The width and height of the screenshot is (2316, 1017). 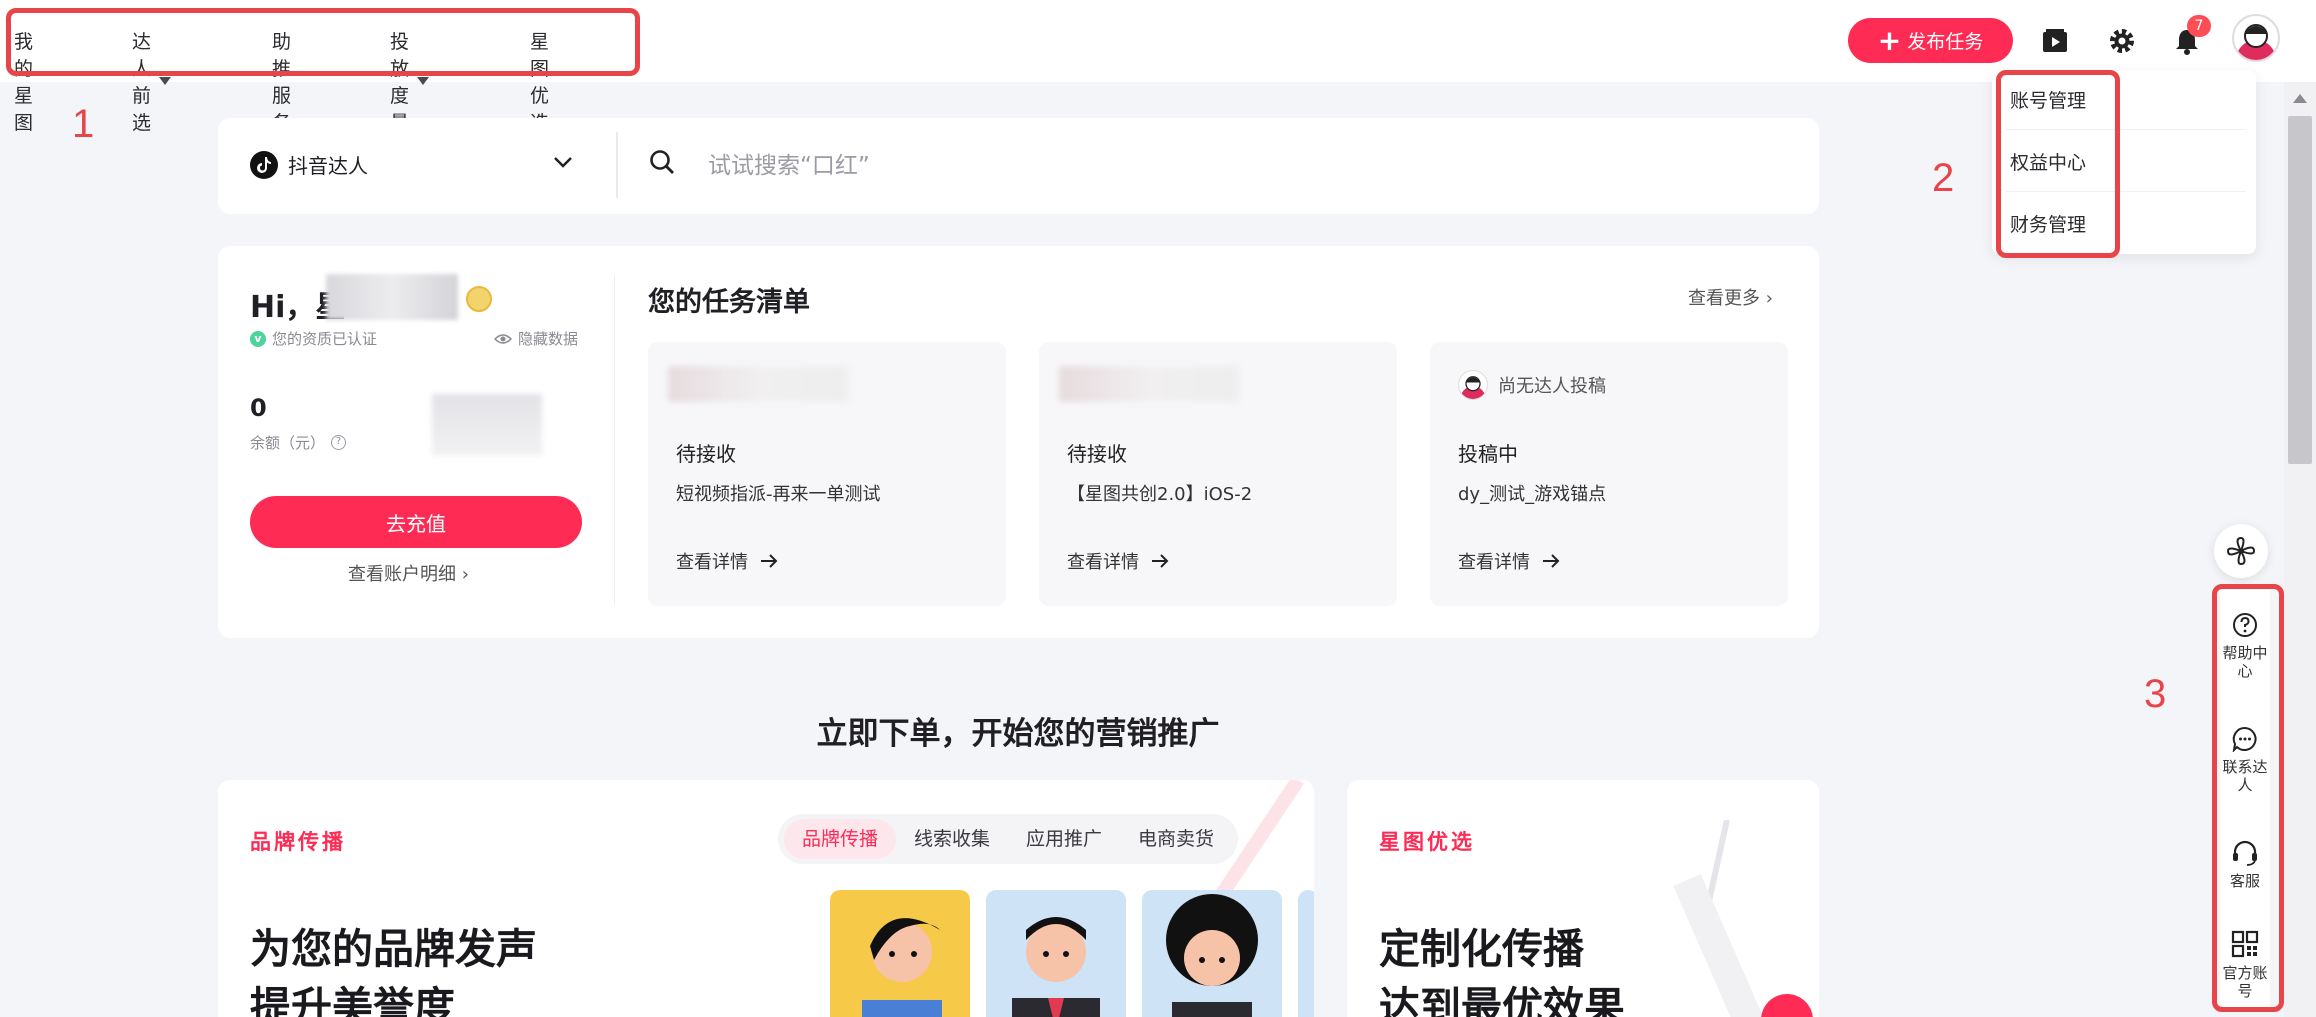 I want to click on video-play-icon, so click(x=2055, y=41).